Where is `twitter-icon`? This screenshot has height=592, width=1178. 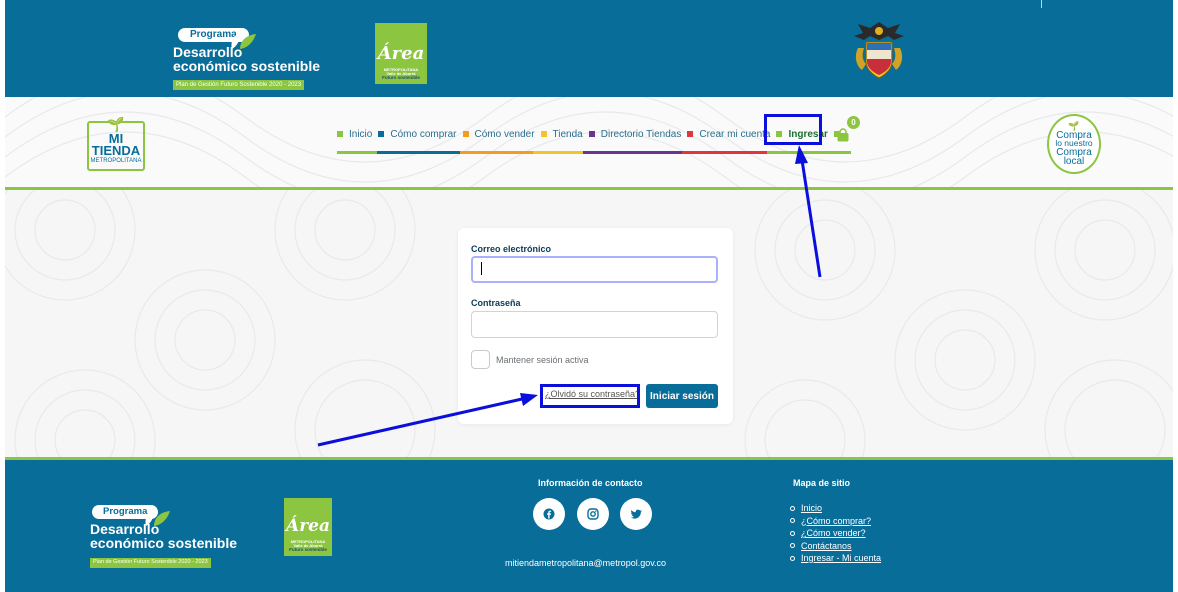
twitter-icon is located at coordinates (636, 514).